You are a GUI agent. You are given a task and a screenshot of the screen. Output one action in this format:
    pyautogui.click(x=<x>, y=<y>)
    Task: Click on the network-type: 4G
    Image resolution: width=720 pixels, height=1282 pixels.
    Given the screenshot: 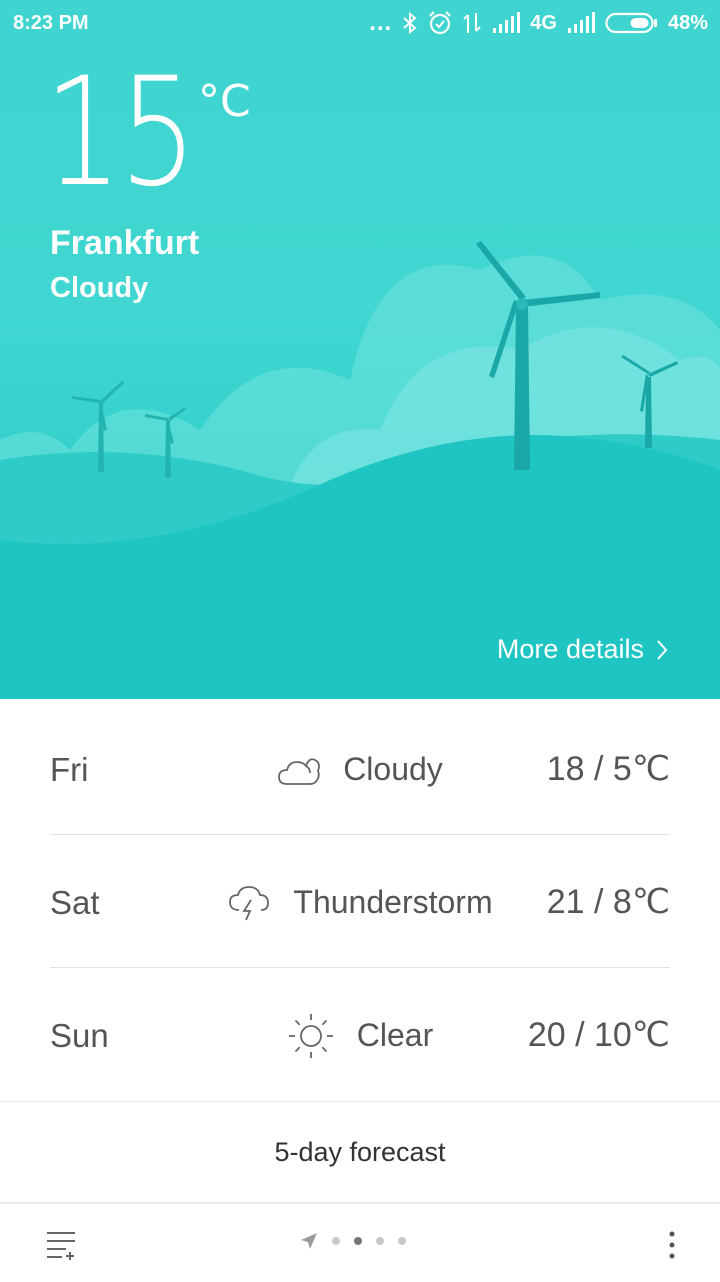 What is the action you would take?
    pyautogui.click(x=543, y=22)
    